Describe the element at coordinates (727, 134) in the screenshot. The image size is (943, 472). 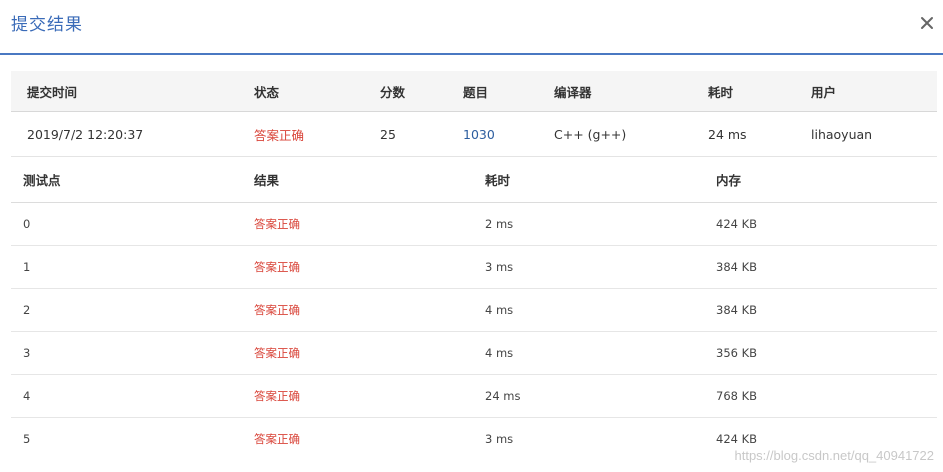
I see `elapsed-time: 24 ms` at that location.